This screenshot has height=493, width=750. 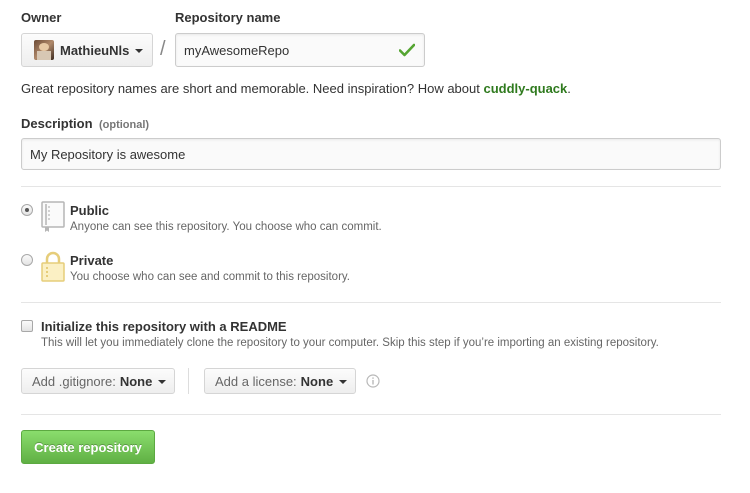 I want to click on owner-name: MathieuNls, so click(x=95, y=50).